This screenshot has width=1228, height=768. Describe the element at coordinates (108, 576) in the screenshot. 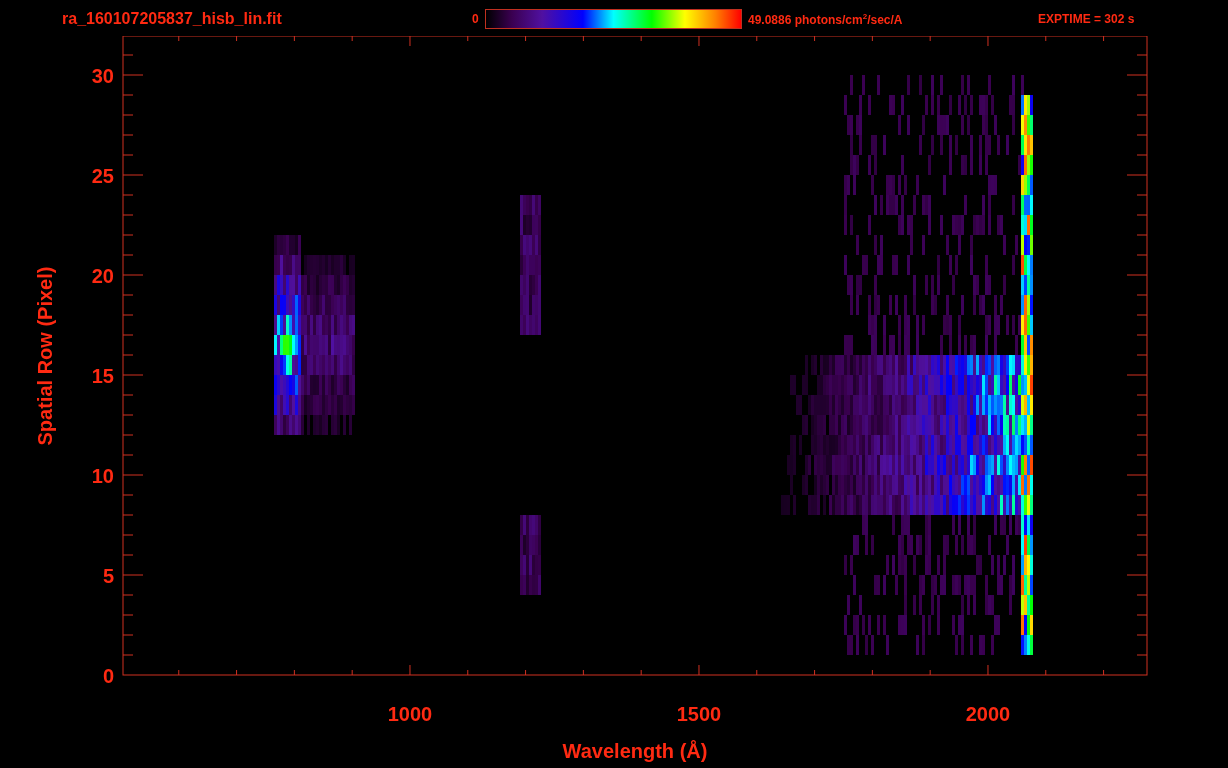

I see `y-tick-label: 5` at that location.